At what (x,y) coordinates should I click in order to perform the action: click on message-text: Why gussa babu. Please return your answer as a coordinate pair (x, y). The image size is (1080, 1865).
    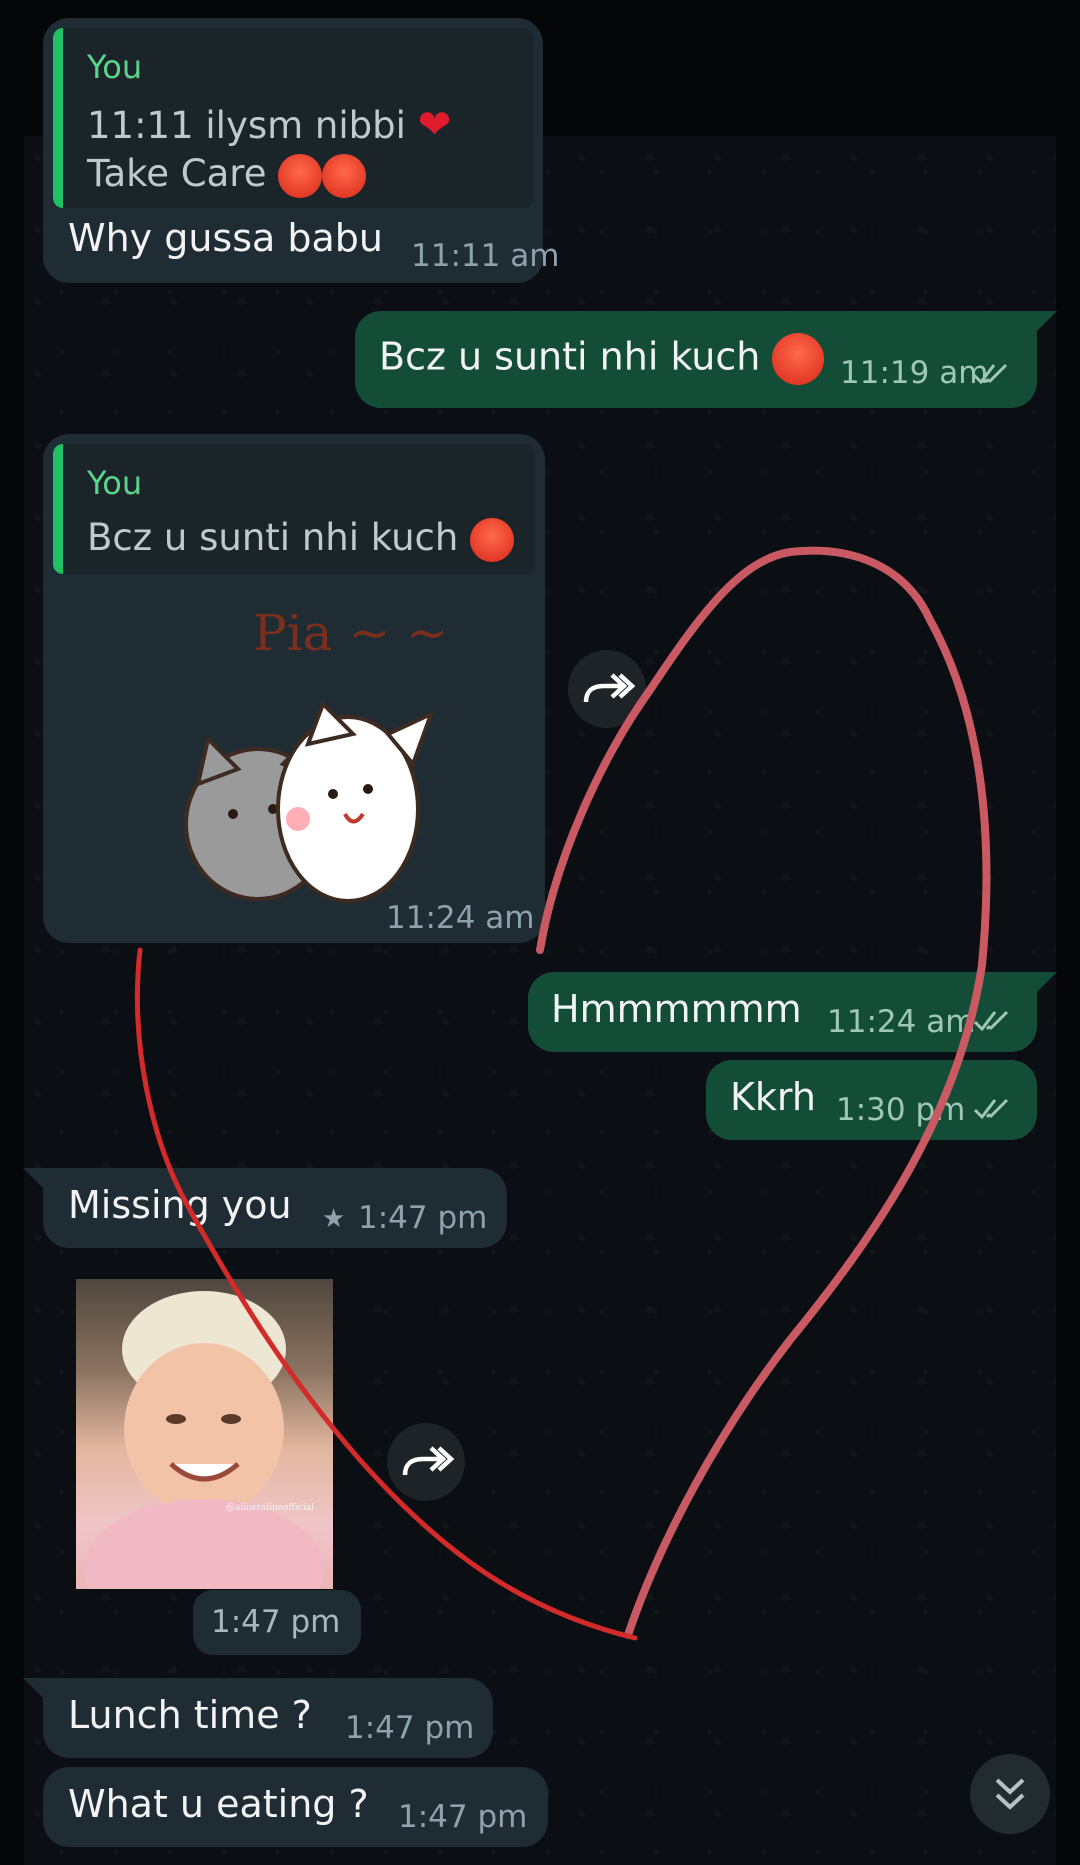
    Looking at the image, I should click on (226, 238).